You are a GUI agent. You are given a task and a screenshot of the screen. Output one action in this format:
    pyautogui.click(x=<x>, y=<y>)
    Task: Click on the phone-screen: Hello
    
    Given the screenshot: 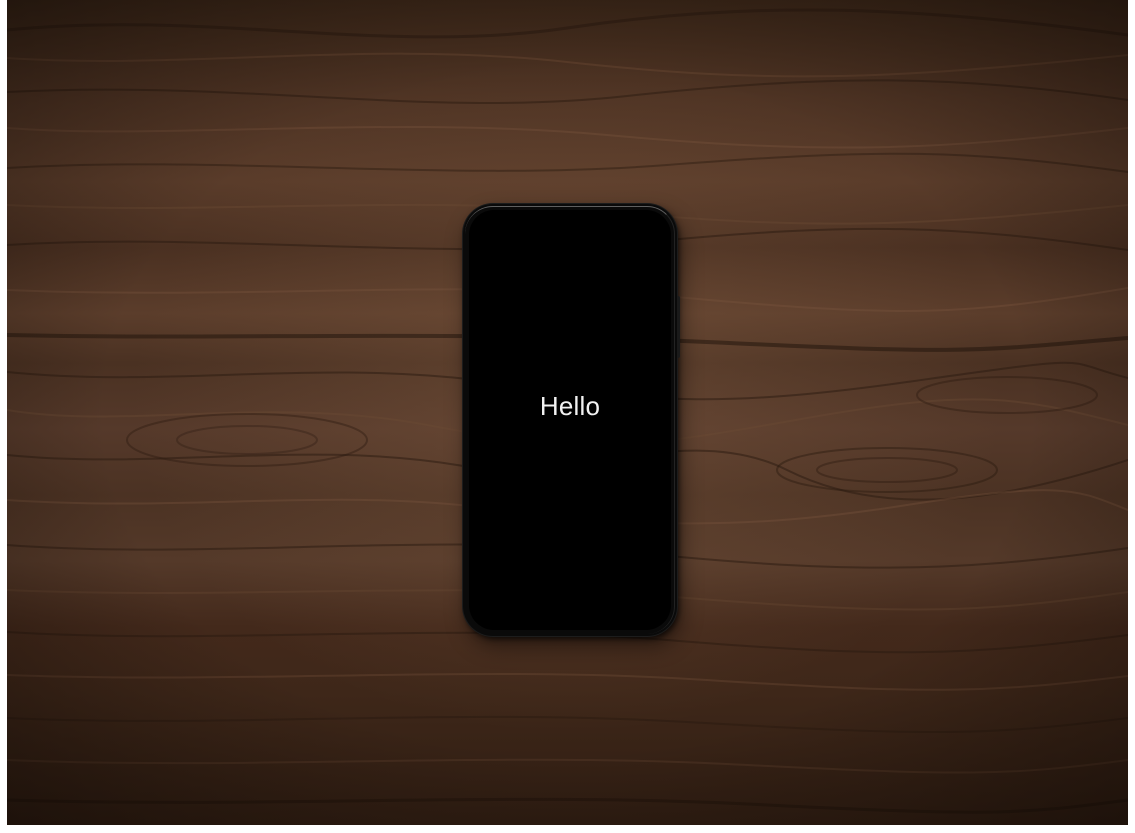 What is the action you would take?
    pyautogui.click(x=570, y=420)
    